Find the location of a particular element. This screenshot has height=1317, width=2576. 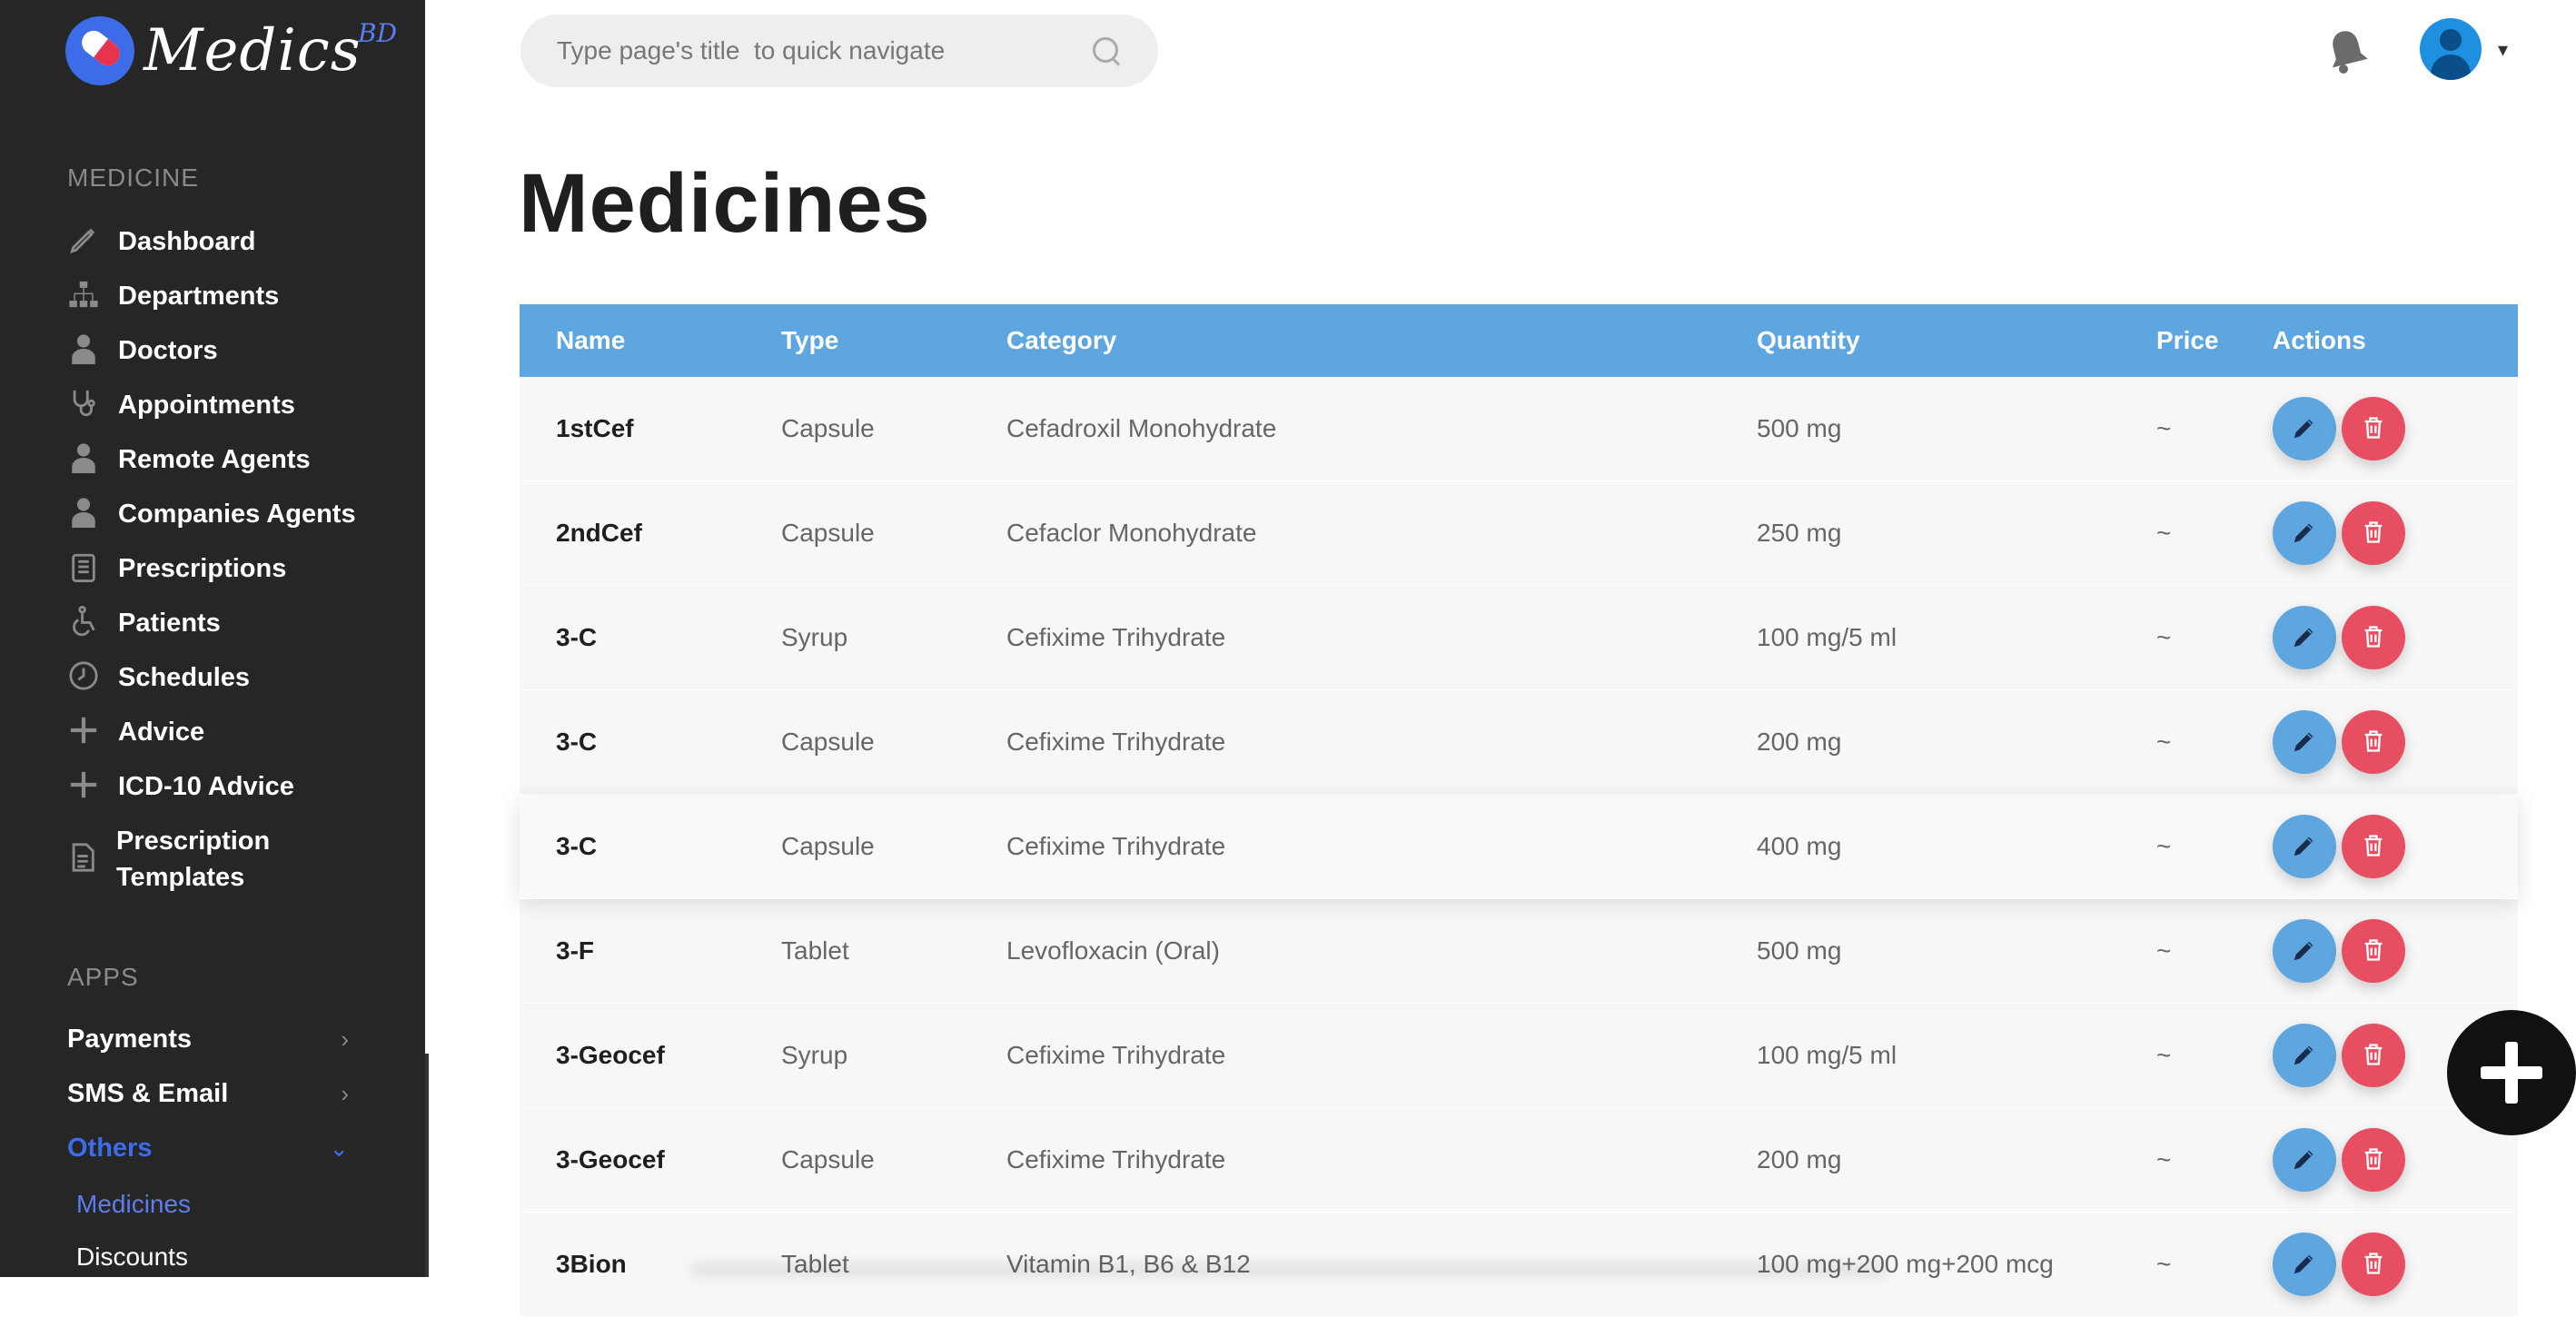

cell-quantity: 500 mg is located at coordinates (1799, 950).